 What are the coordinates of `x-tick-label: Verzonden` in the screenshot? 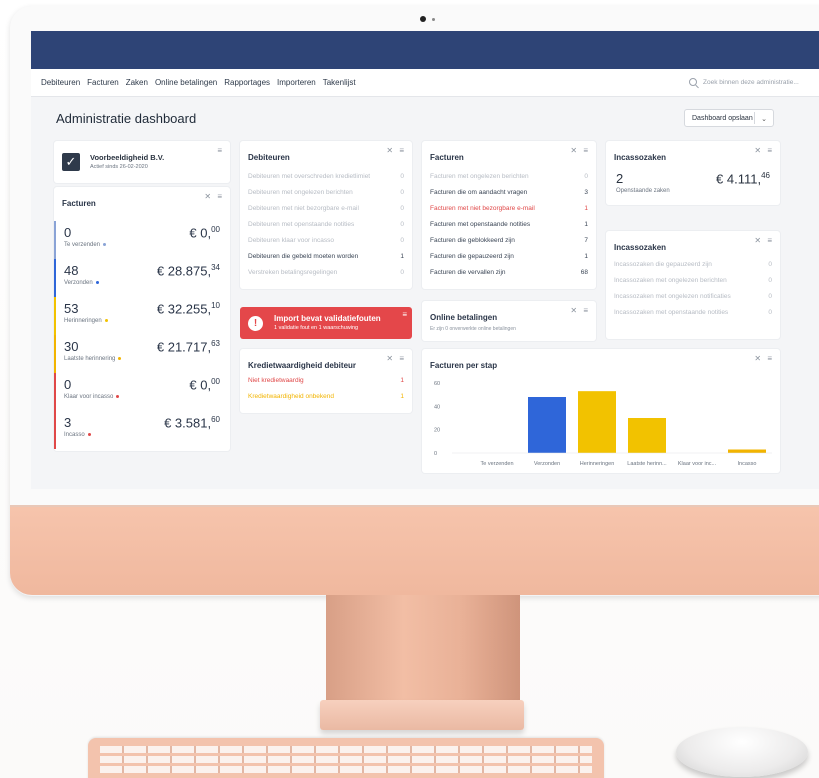 It's located at (547, 464).